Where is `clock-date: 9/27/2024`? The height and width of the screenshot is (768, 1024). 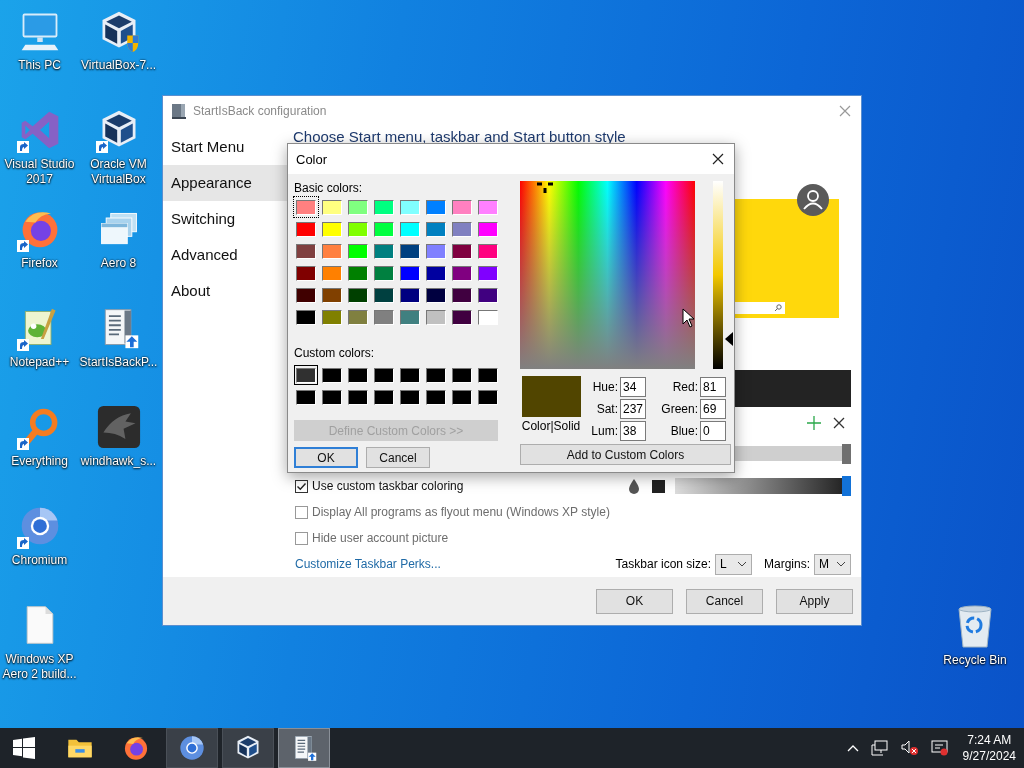 clock-date: 9/27/2024 is located at coordinates (989, 756).